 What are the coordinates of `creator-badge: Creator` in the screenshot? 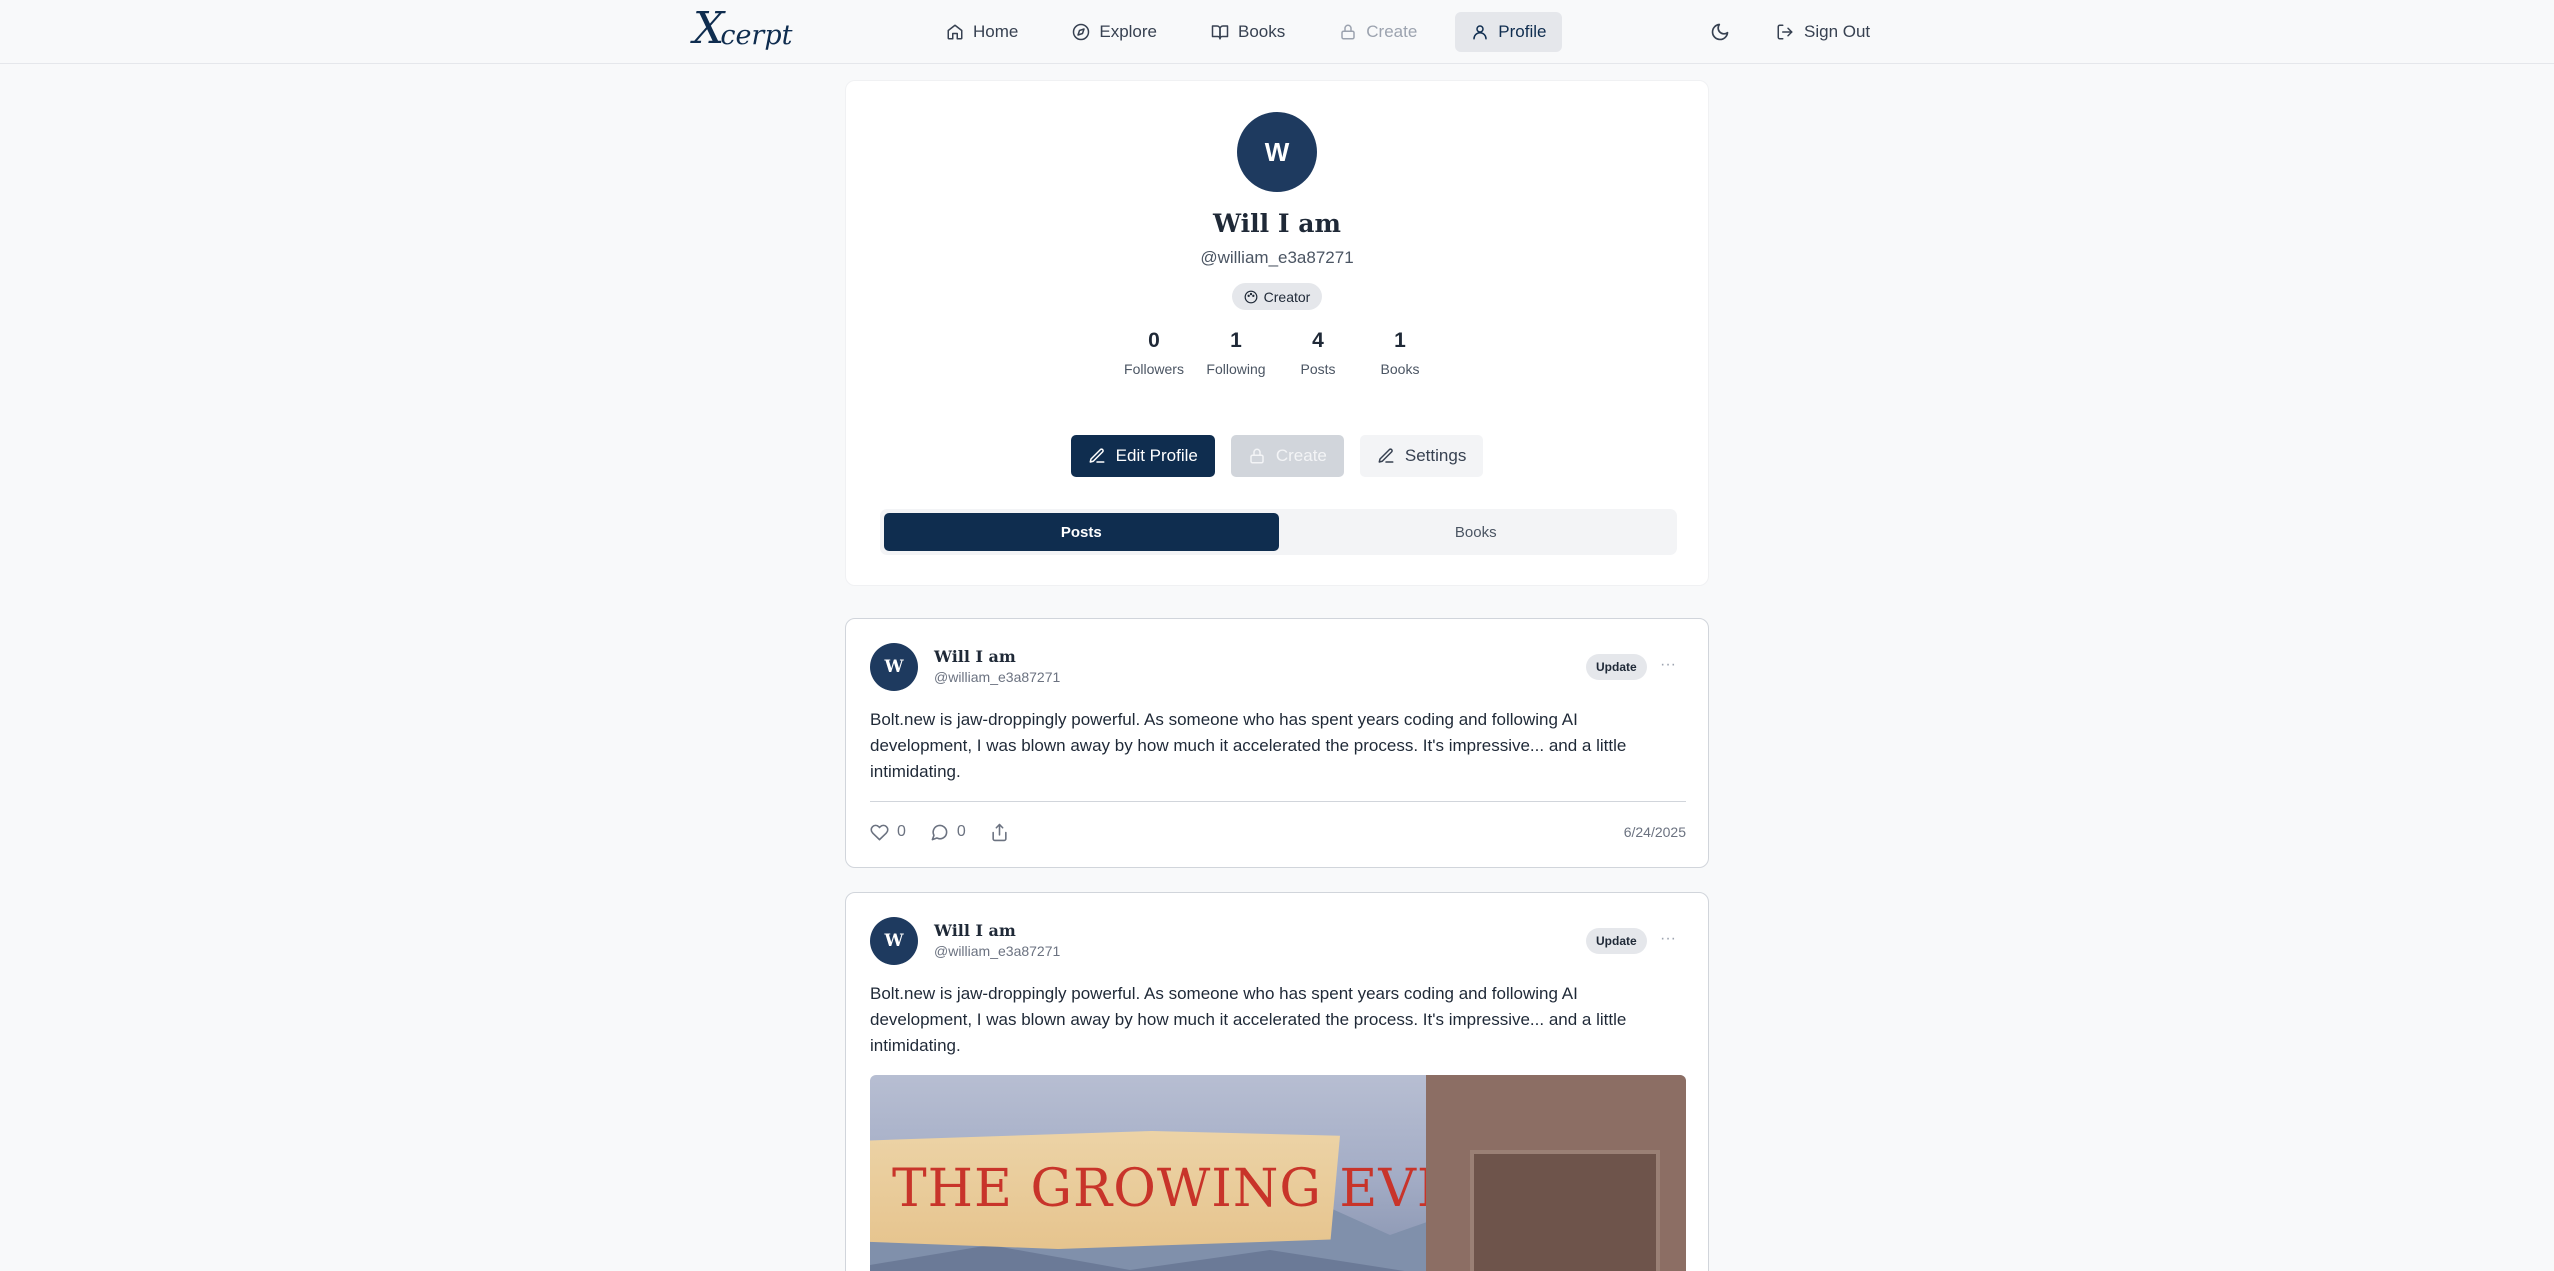 It's located at (1277, 296).